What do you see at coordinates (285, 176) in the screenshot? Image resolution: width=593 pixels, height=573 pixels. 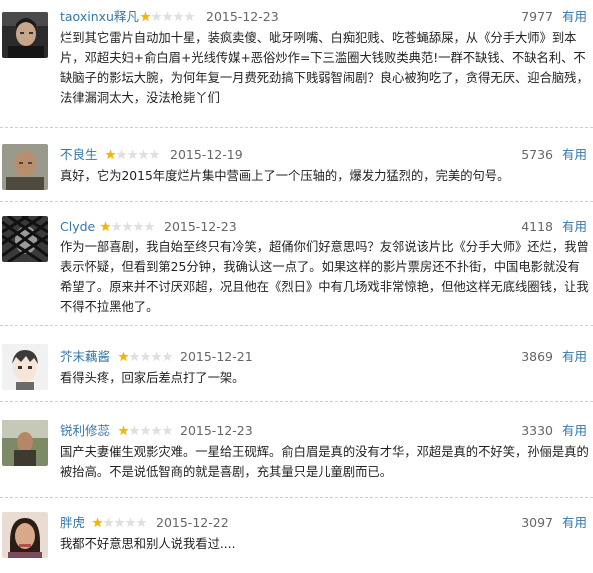 I see `review-text: 真好，它为2015年度烂片集中营画上了一个压轴的，爆发力猛烈的，完美的句号。` at bounding box center [285, 176].